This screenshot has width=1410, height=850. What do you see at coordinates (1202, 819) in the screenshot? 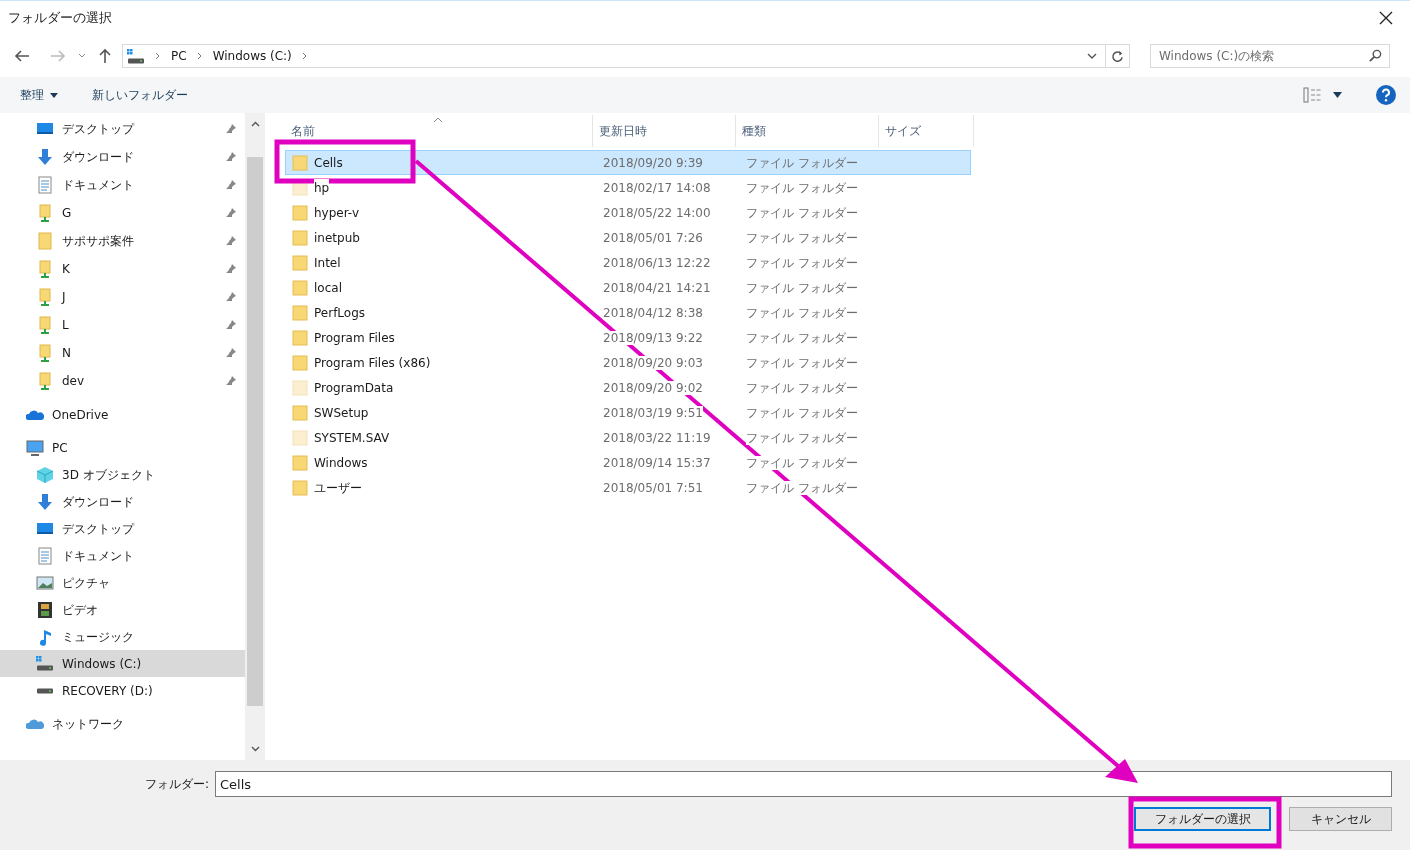
I see `select-folder-button: フォルダーの選択` at bounding box center [1202, 819].